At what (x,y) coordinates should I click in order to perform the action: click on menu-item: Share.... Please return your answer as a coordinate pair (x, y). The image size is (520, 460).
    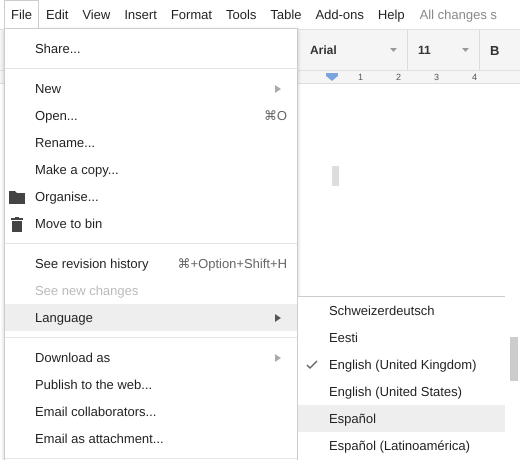
    Looking at the image, I should click on (151, 48).